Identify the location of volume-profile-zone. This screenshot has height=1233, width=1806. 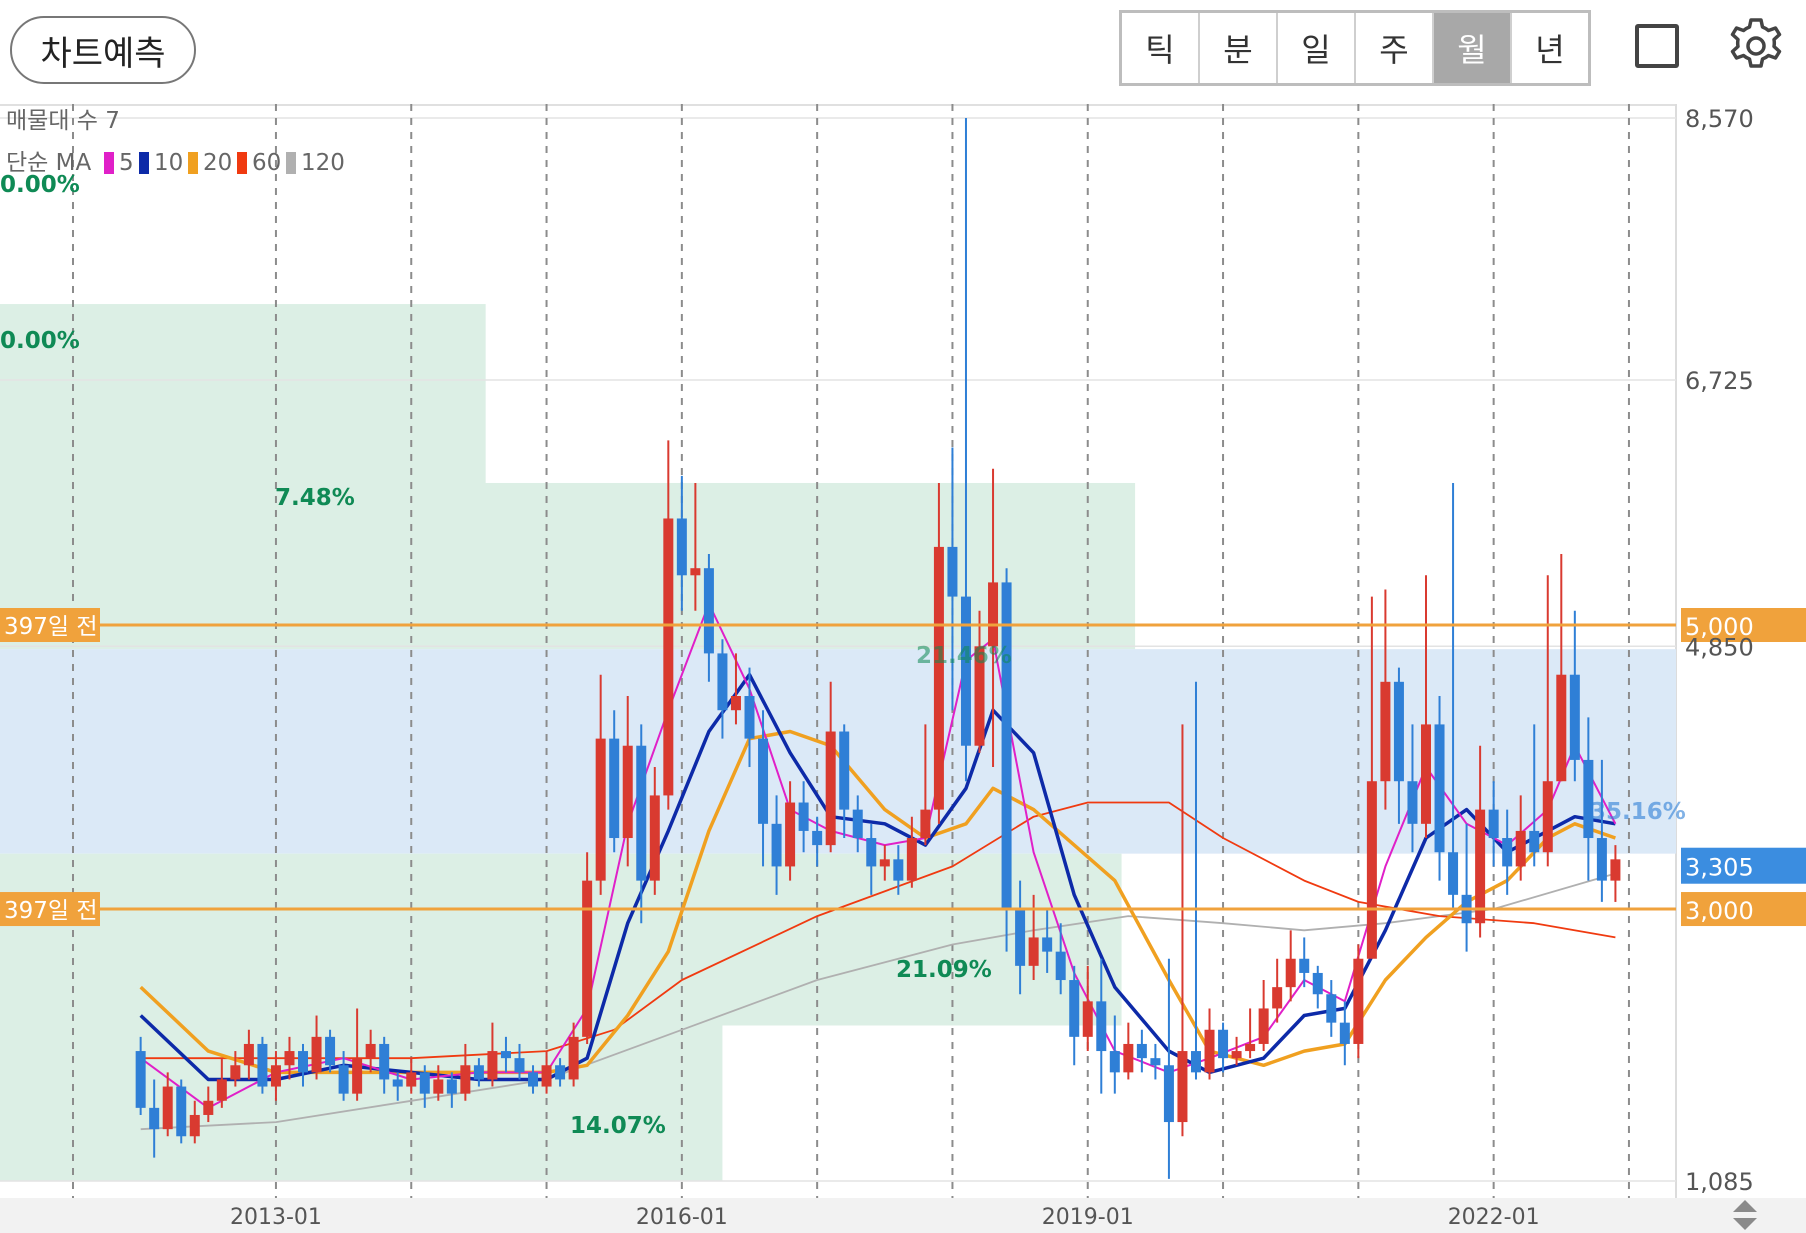
(361, 1103).